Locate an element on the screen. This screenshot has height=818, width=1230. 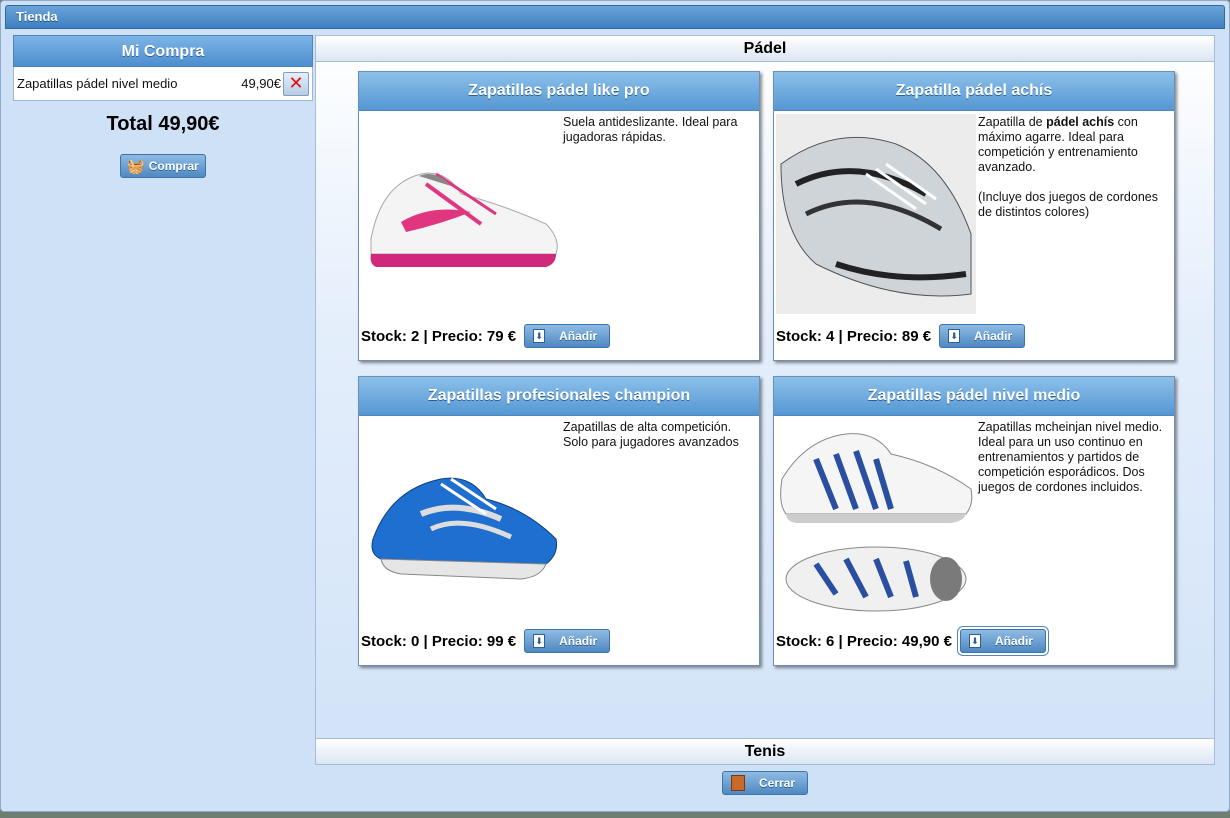
desc-bold: pádel achís is located at coordinates (1080, 122).